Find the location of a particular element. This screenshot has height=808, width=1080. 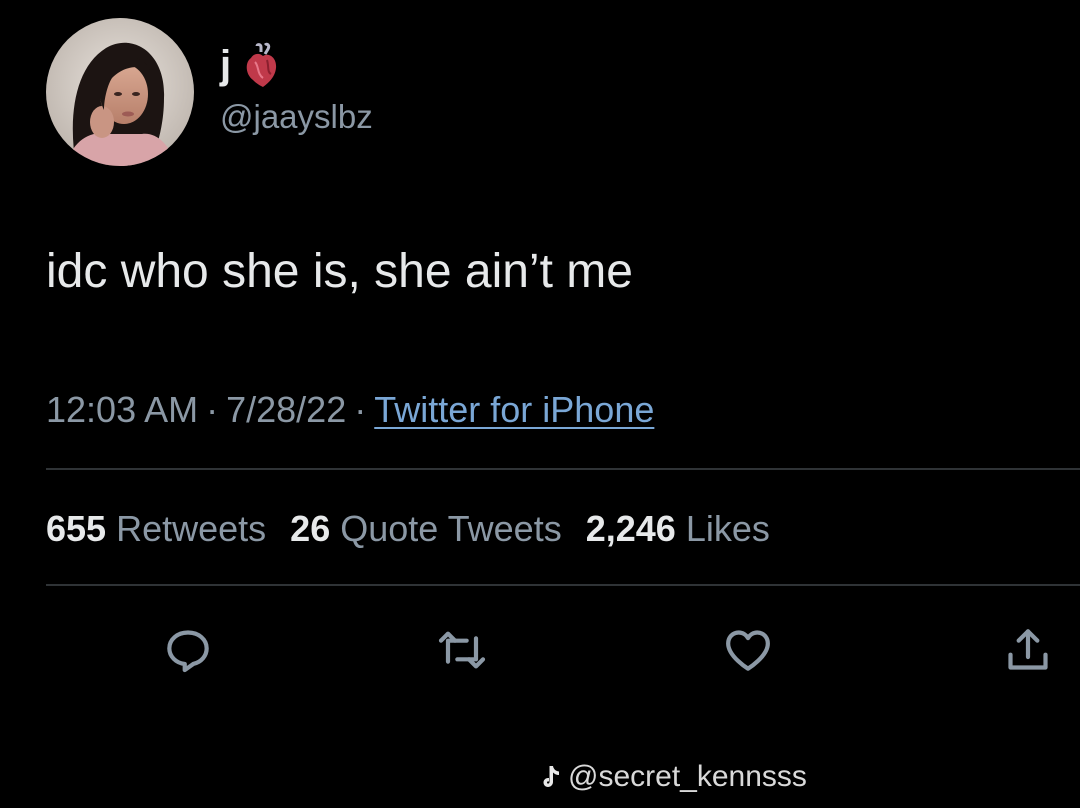

author-handle: @jaayslbz is located at coordinates (296, 116).